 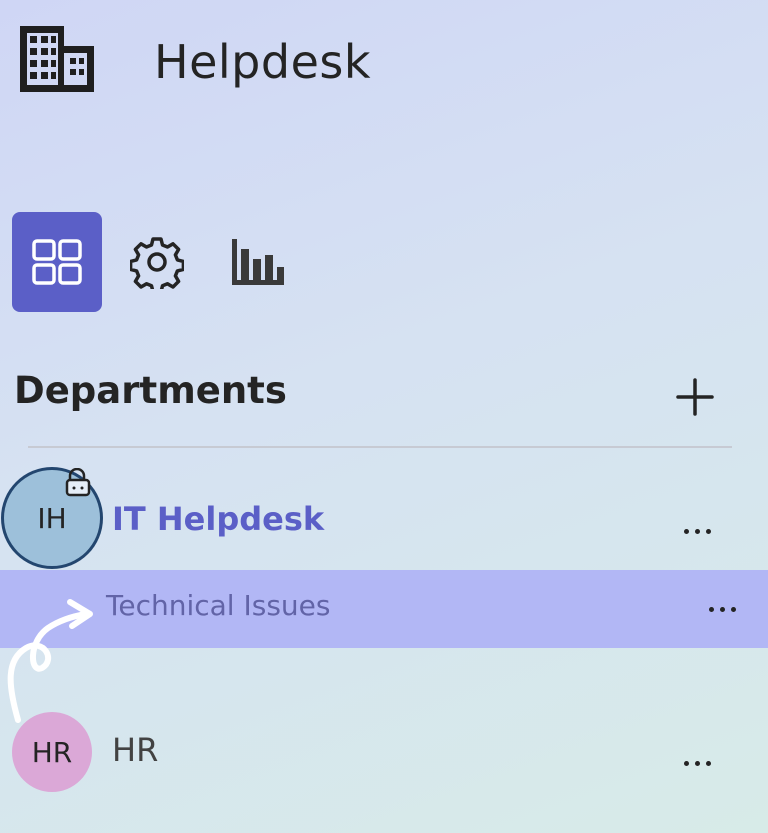 What do you see at coordinates (52, 752) in the screenshot?
I see `avatar-hr: HR` at bounding box center [52, 752].